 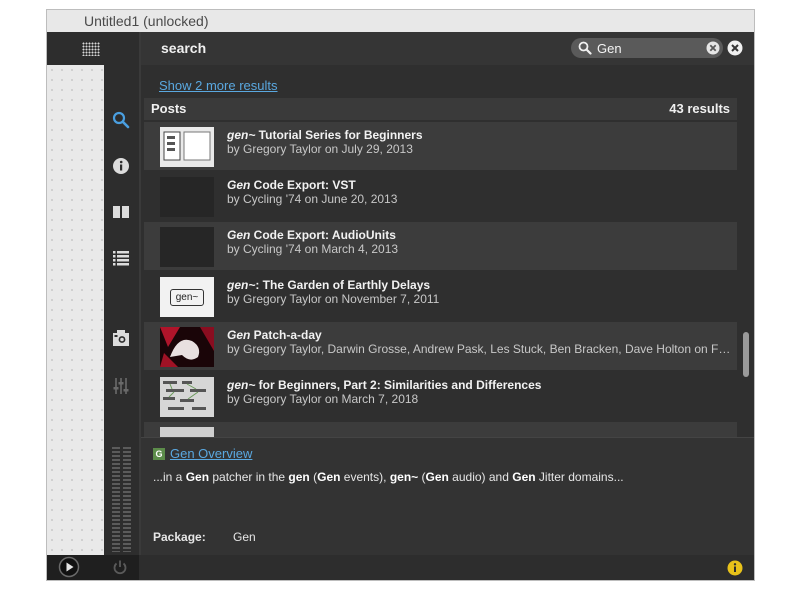 I want to click on search-header: search, so click(x=447, y=48).